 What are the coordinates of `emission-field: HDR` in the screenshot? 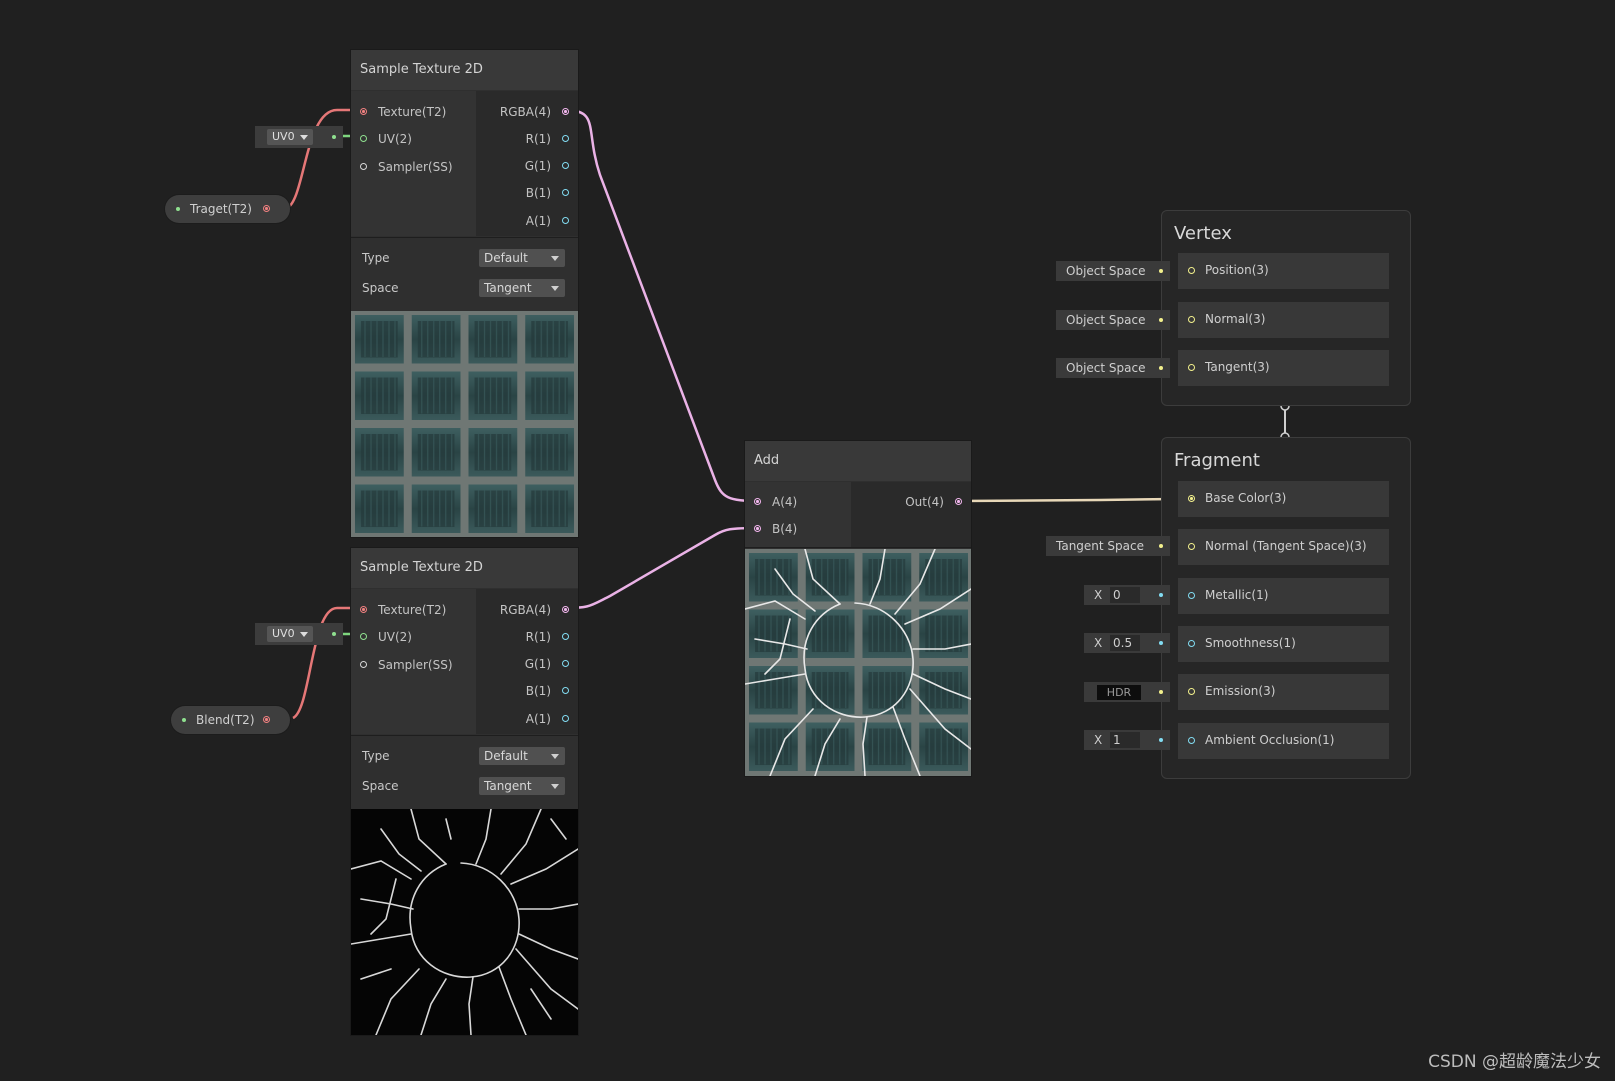 It's located at (1127, 692).